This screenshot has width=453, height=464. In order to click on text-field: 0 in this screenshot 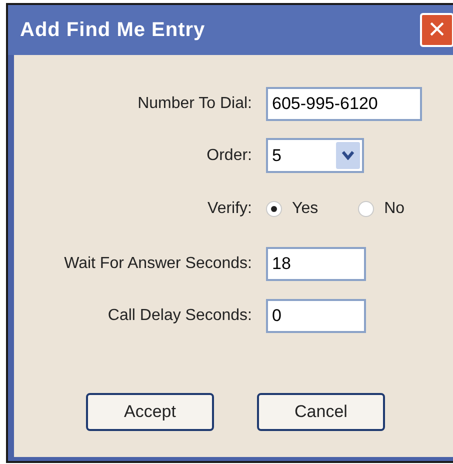, I will do `click(316, 315)`.